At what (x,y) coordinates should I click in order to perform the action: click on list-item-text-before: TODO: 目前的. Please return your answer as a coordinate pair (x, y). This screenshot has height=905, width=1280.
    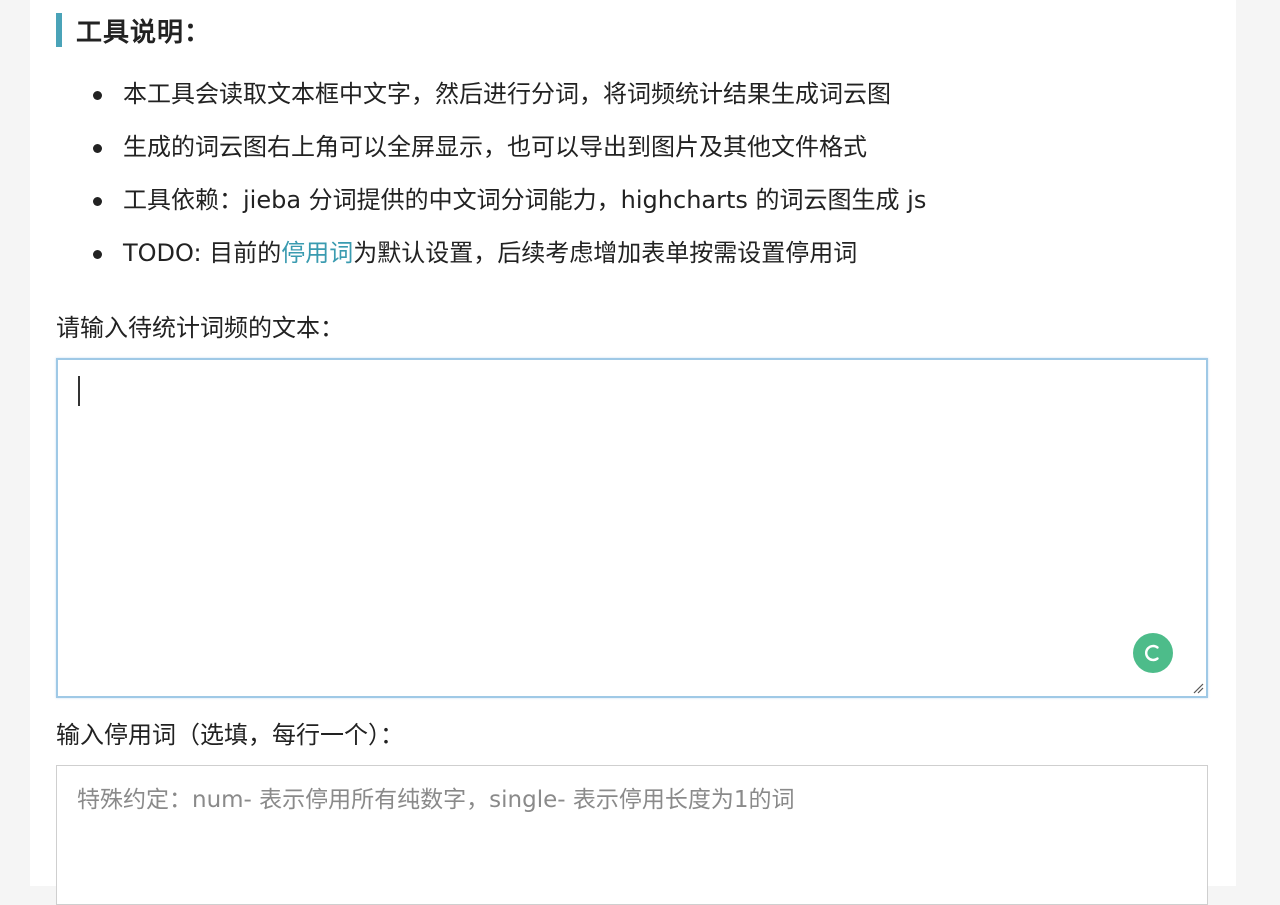
    Looking at the image, I should click on (202, 253).